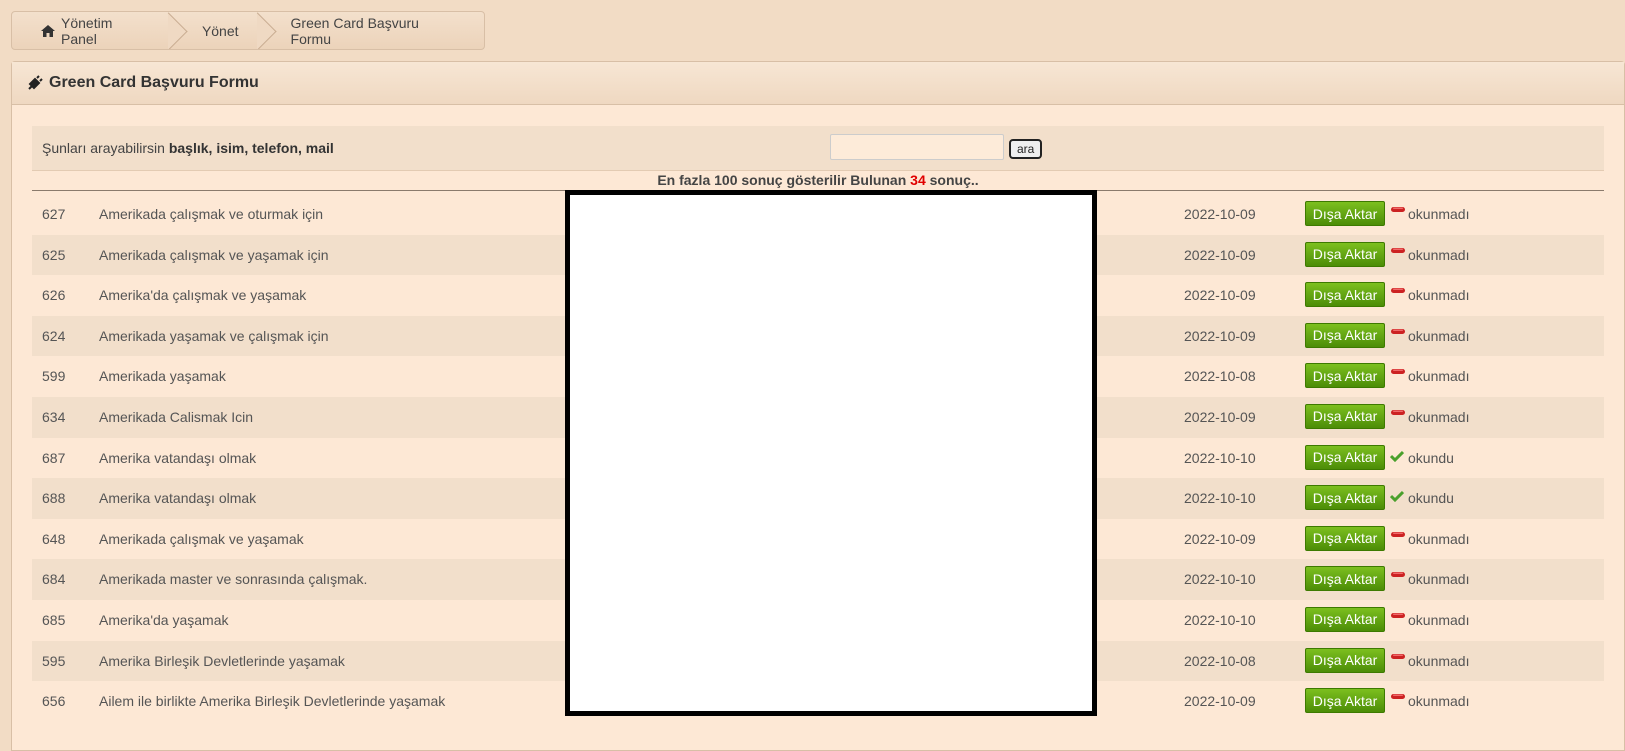 The height and width of the screenshot is (751, 1625). Describe the element at coordinates (954, 180) in the screenshot. I see `result-suffix: sonuç..` at that location.